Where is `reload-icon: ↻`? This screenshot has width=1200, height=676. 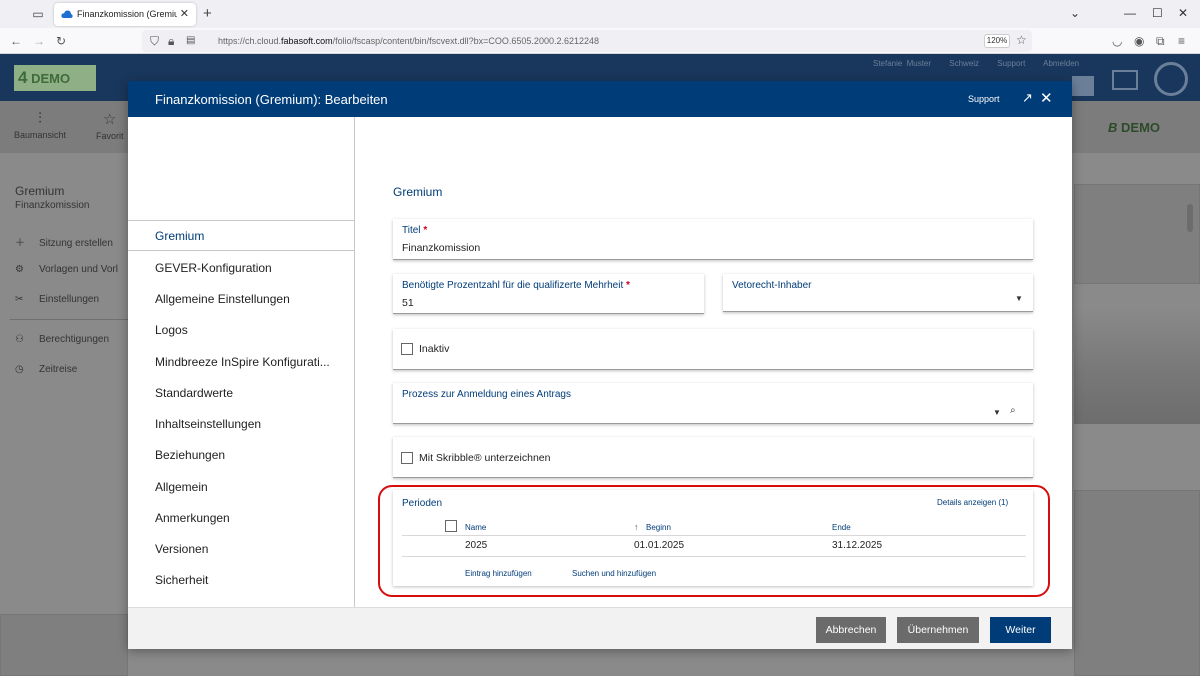
reload-icon: ↻ is located at coordinates (61, 41).